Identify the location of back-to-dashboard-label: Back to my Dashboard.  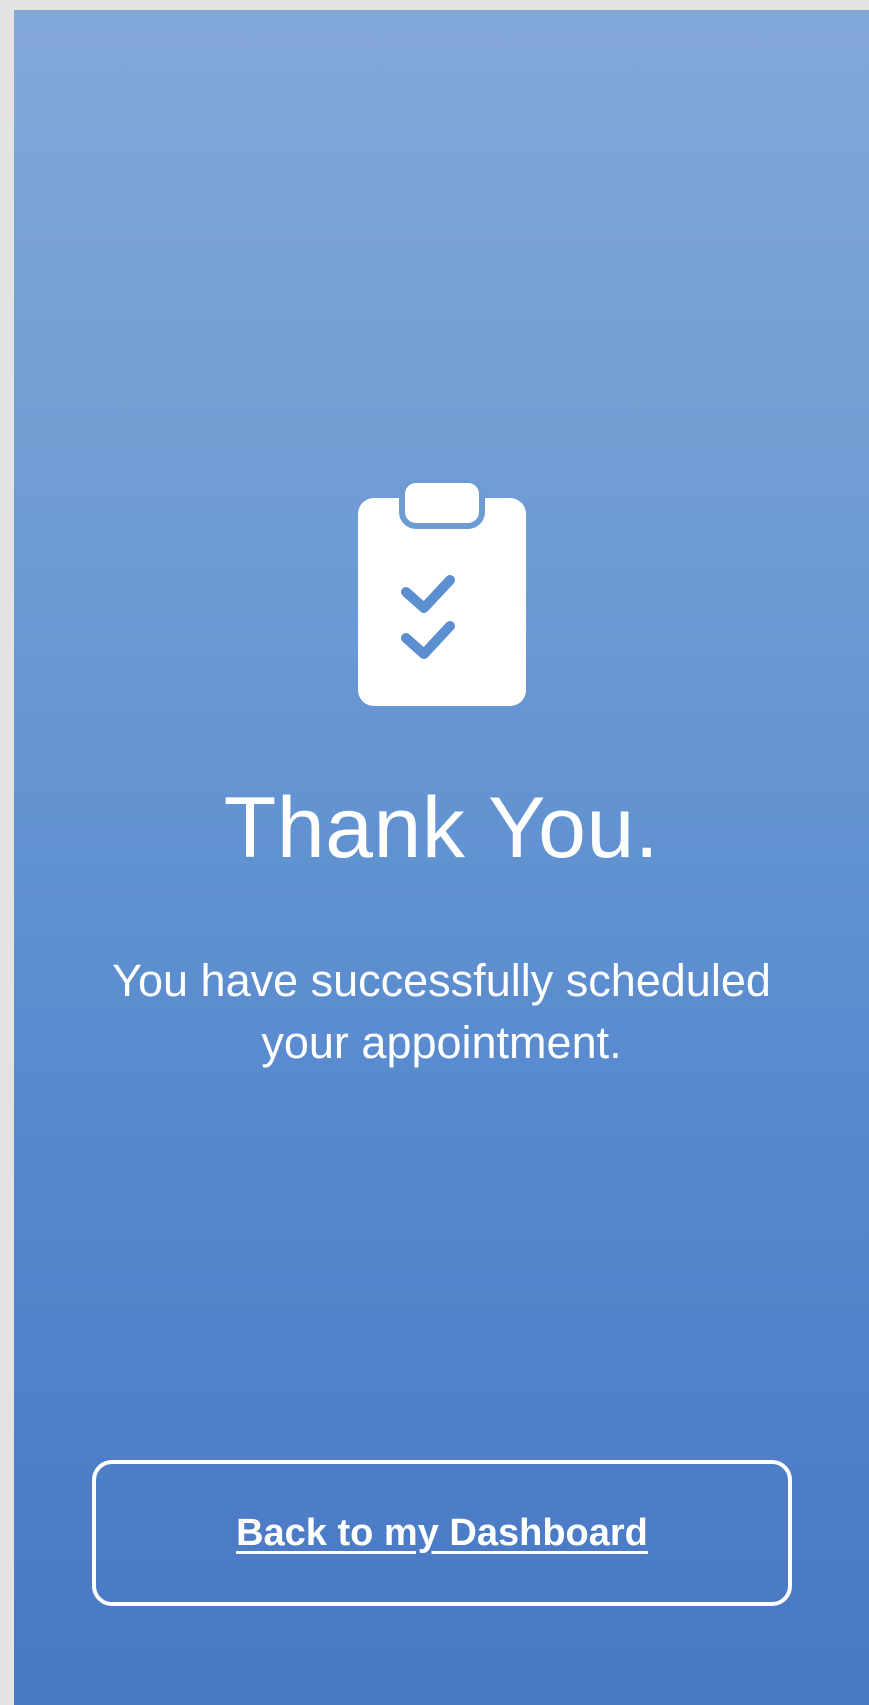
(442, 1532).